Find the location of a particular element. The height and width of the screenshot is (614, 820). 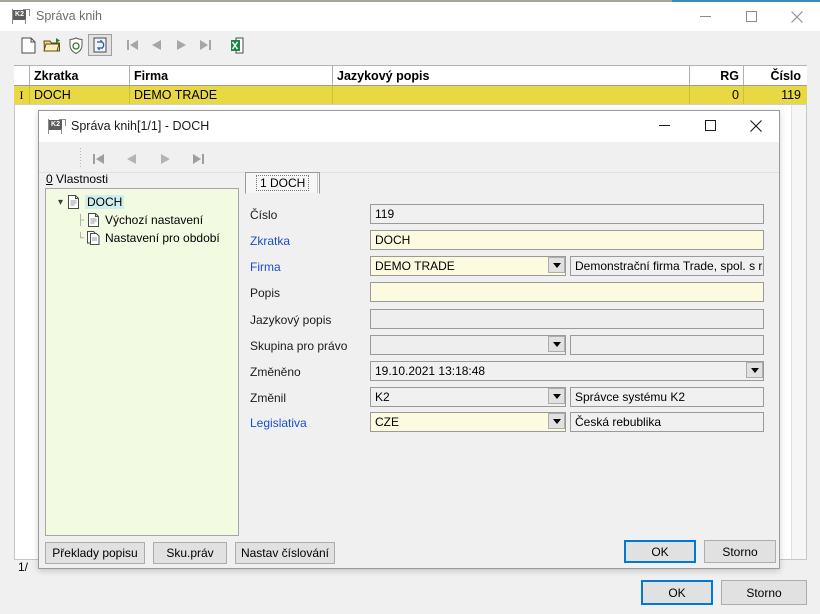

refresh-document-icon is located at coordinates (100, 45).